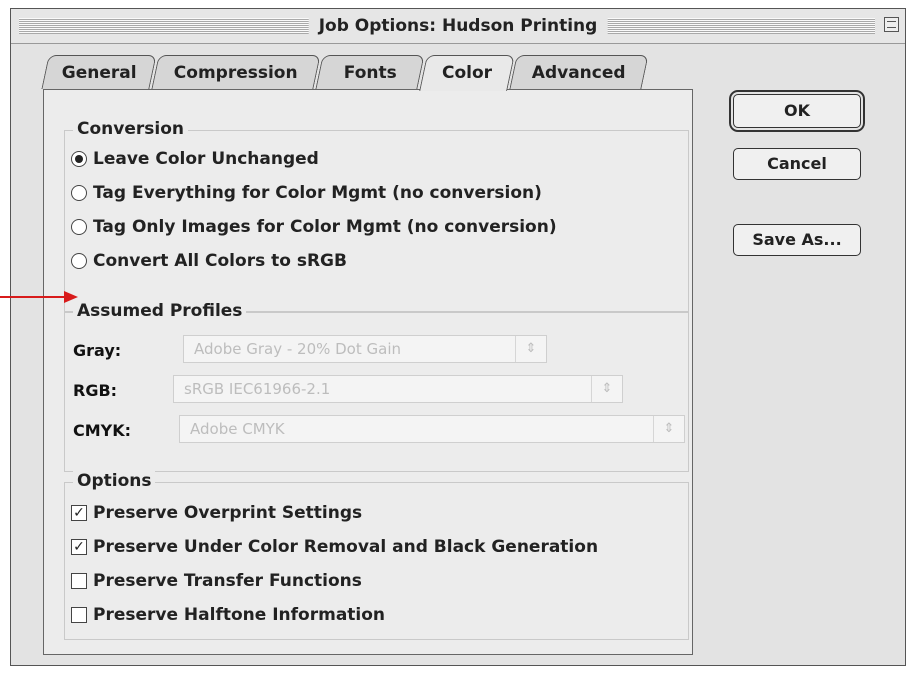 The width and height of the screenshot is (911, 674). What do you see at coordinates (228, 513) in the screenshot?
I see `checkbox-label: Preserve Overprint Settings` at bounding box center [228, 513].